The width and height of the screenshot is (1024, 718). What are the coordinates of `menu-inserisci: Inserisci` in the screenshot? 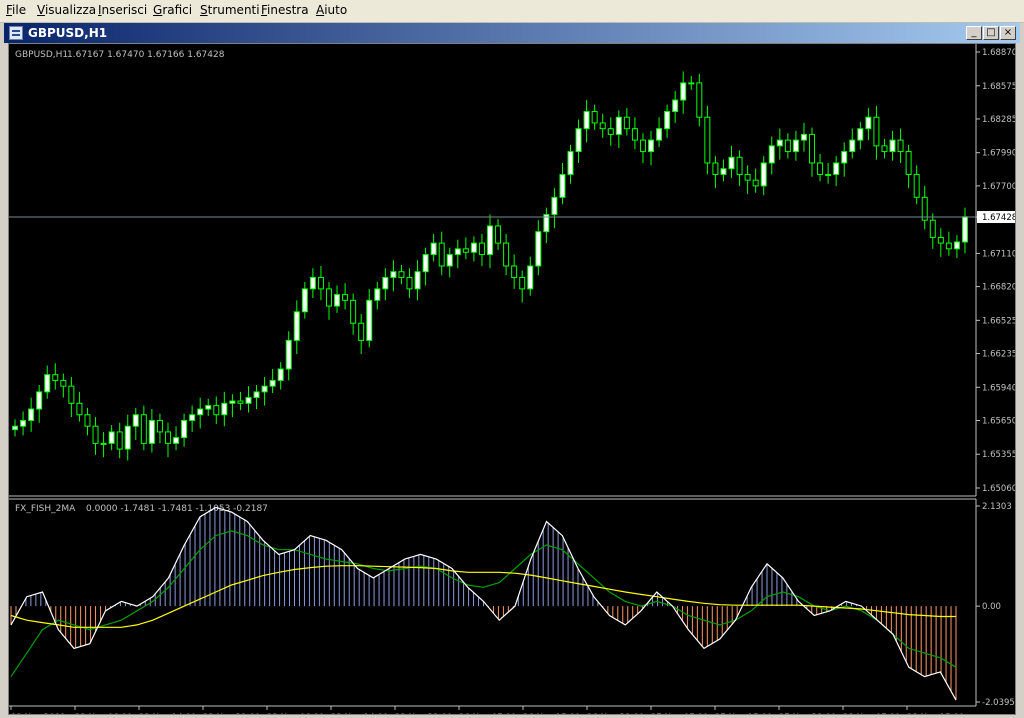 It's located at (122, 10).